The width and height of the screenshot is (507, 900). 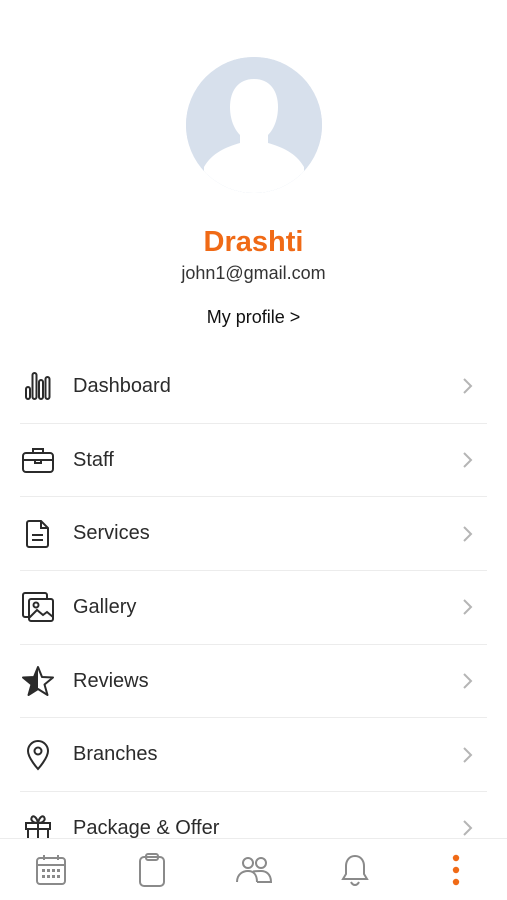 What do you see at coordinates (38, 681) in the screenshot?
I see `star-icon` at bounding box center [38, 681].